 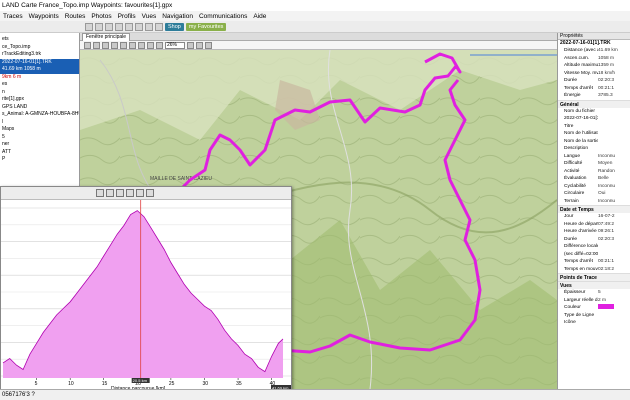 What do you see at coordinates (39, 160) in the screenshot?
I see `tree-item: P` at bounding box center [39, 160].